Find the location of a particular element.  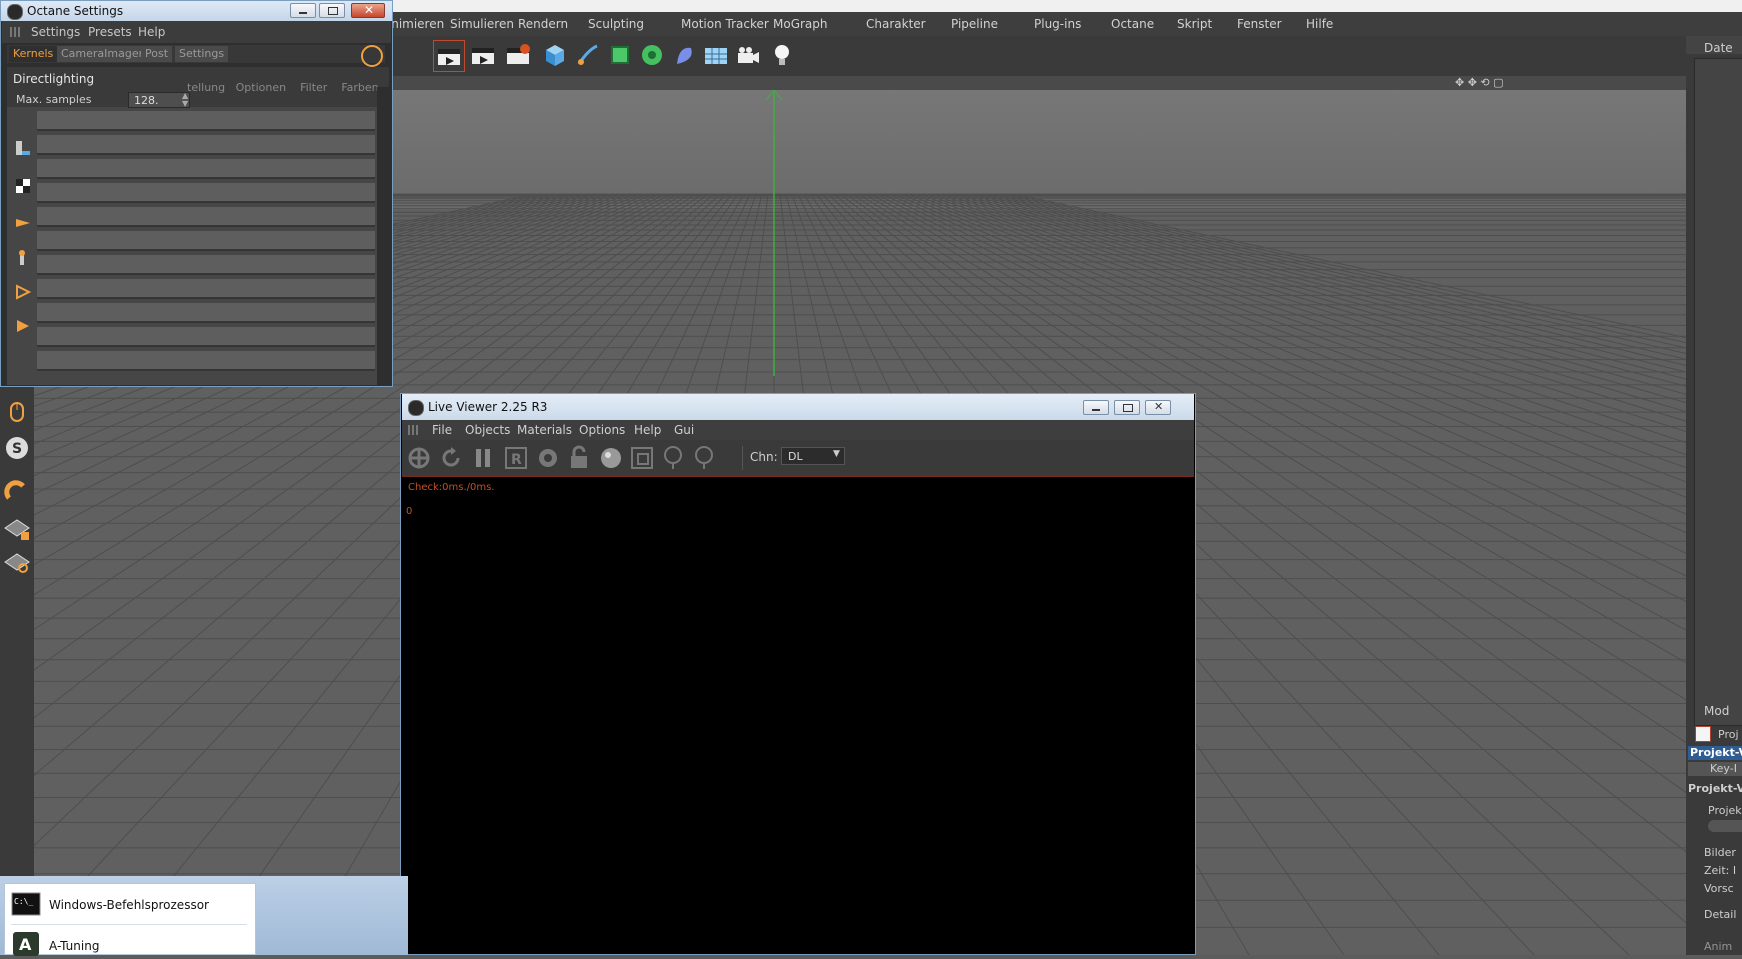

project-settings-icon is located at coordinates (1703, 734).